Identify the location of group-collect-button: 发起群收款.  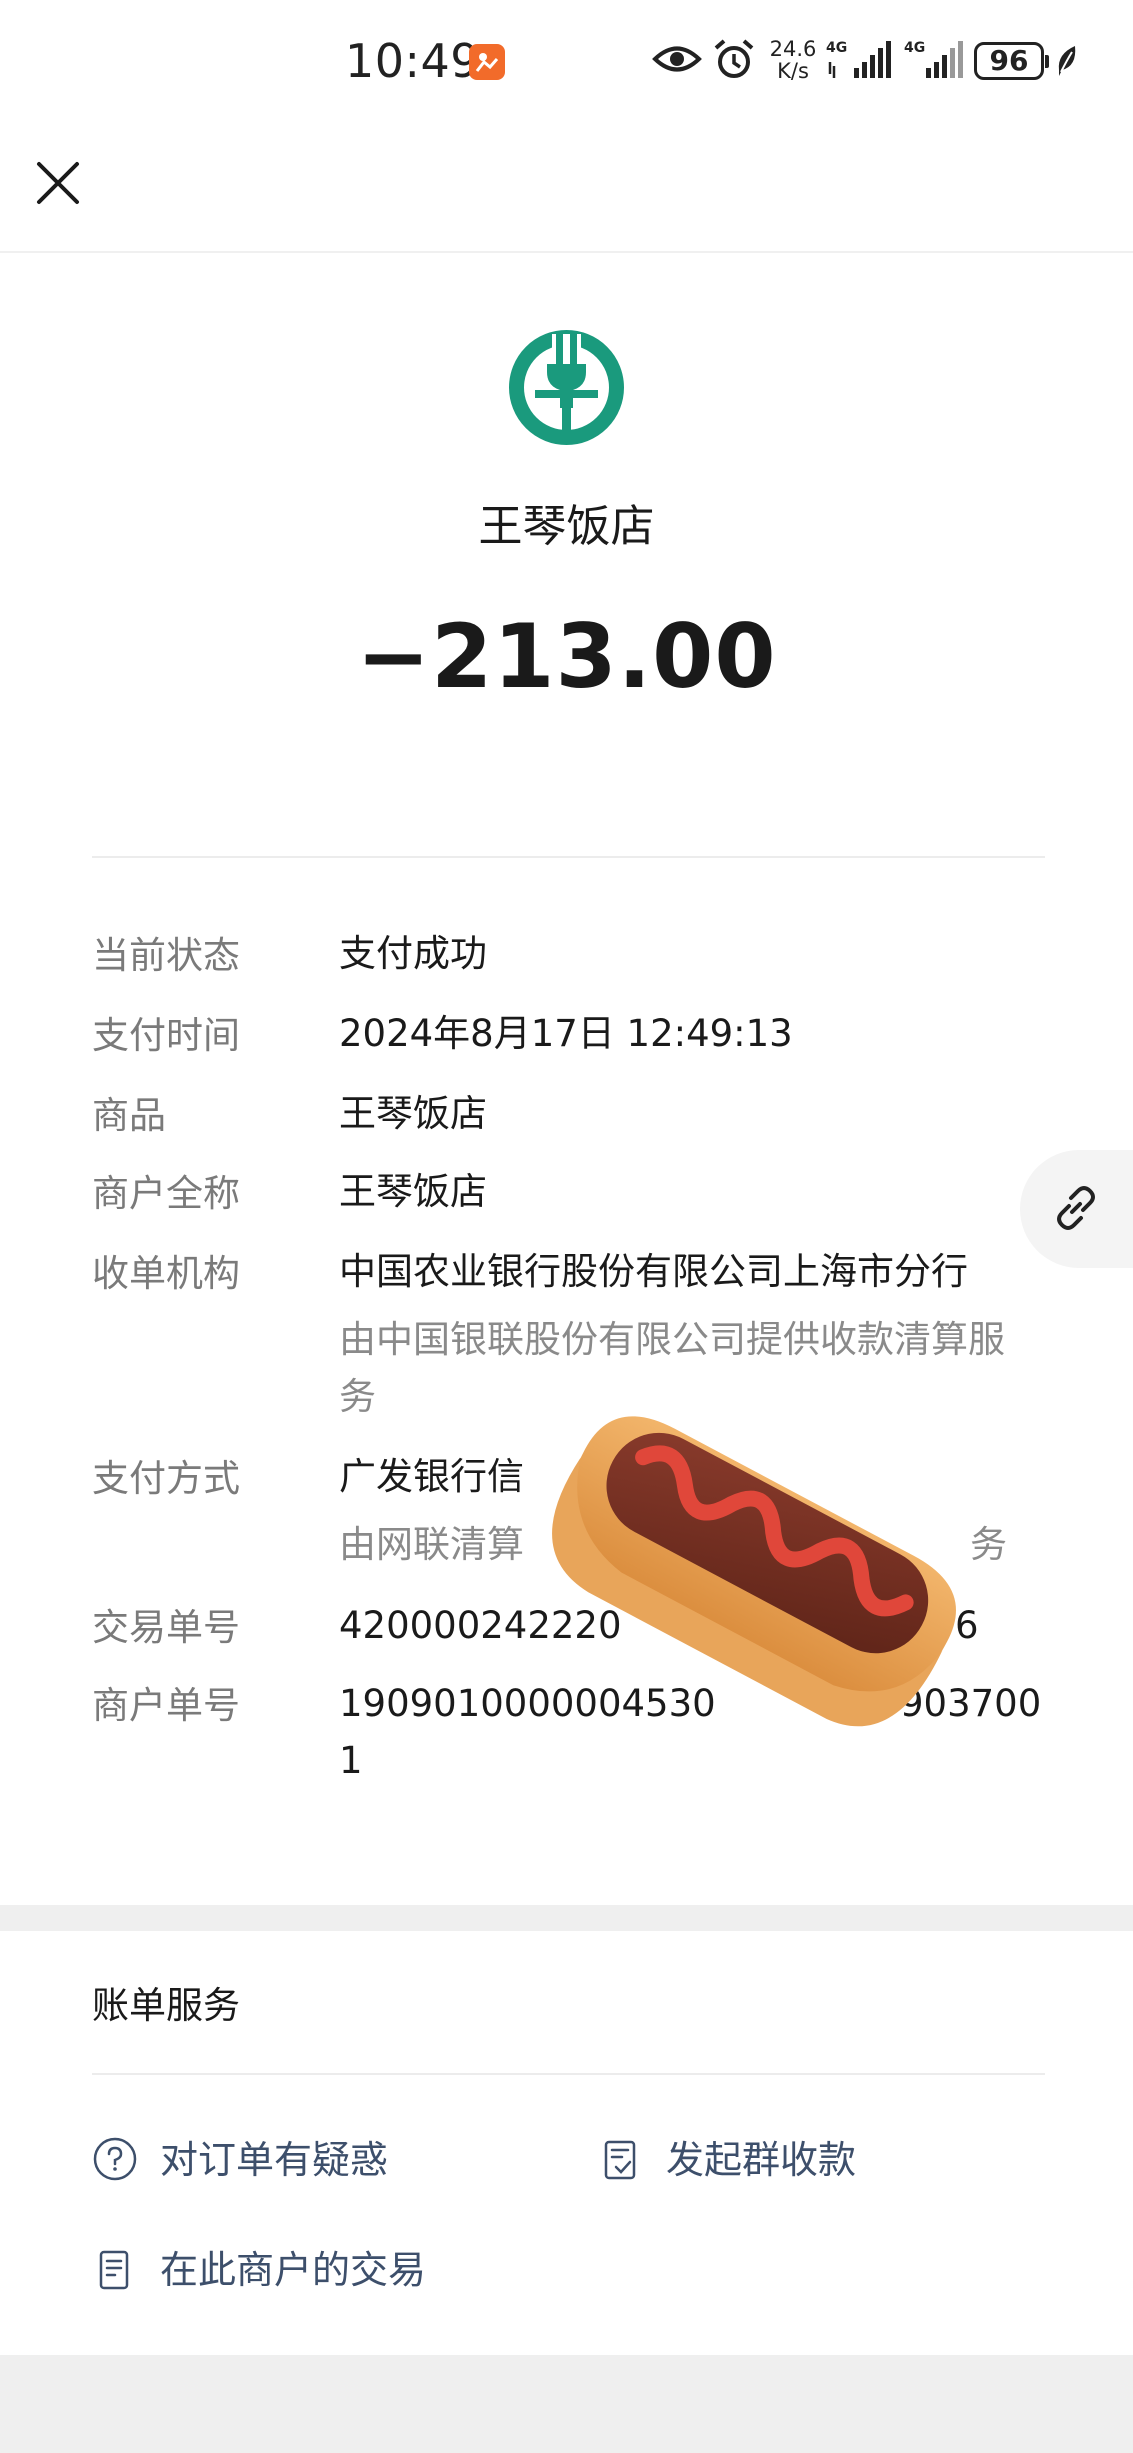
(748, 2160).